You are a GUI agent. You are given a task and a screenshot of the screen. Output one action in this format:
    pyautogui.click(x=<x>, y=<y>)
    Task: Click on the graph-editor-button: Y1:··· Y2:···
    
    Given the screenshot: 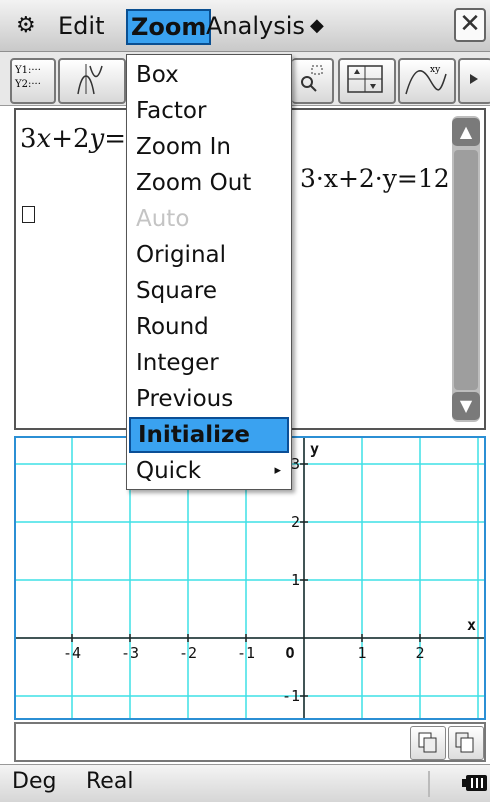 What is the action you would take?
    pyautogui.click(x=33, y=81)
    